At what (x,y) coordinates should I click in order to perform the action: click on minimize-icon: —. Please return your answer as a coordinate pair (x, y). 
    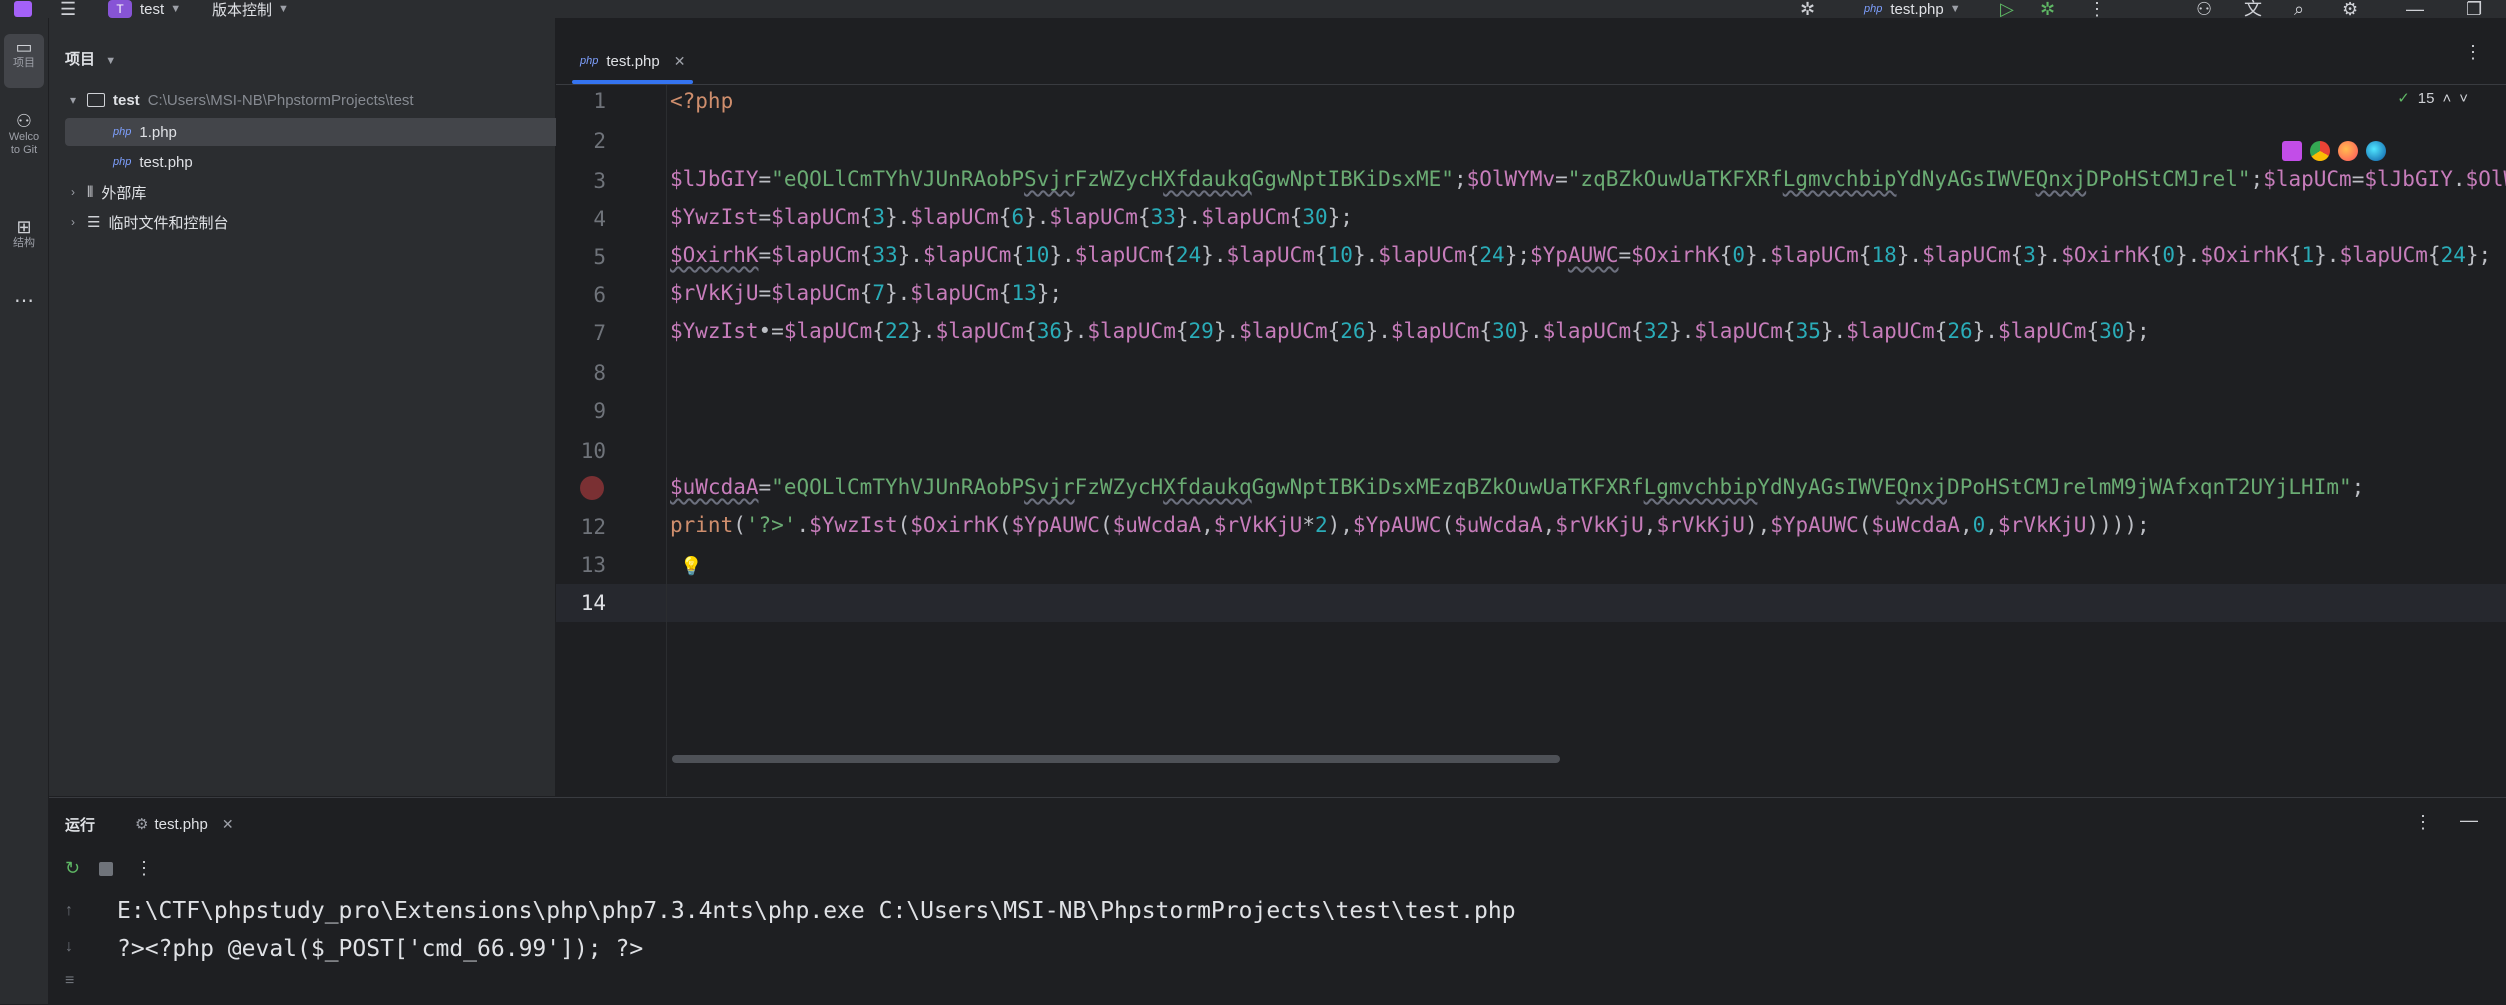
    Looking at the image, I should click on (2415, 9).